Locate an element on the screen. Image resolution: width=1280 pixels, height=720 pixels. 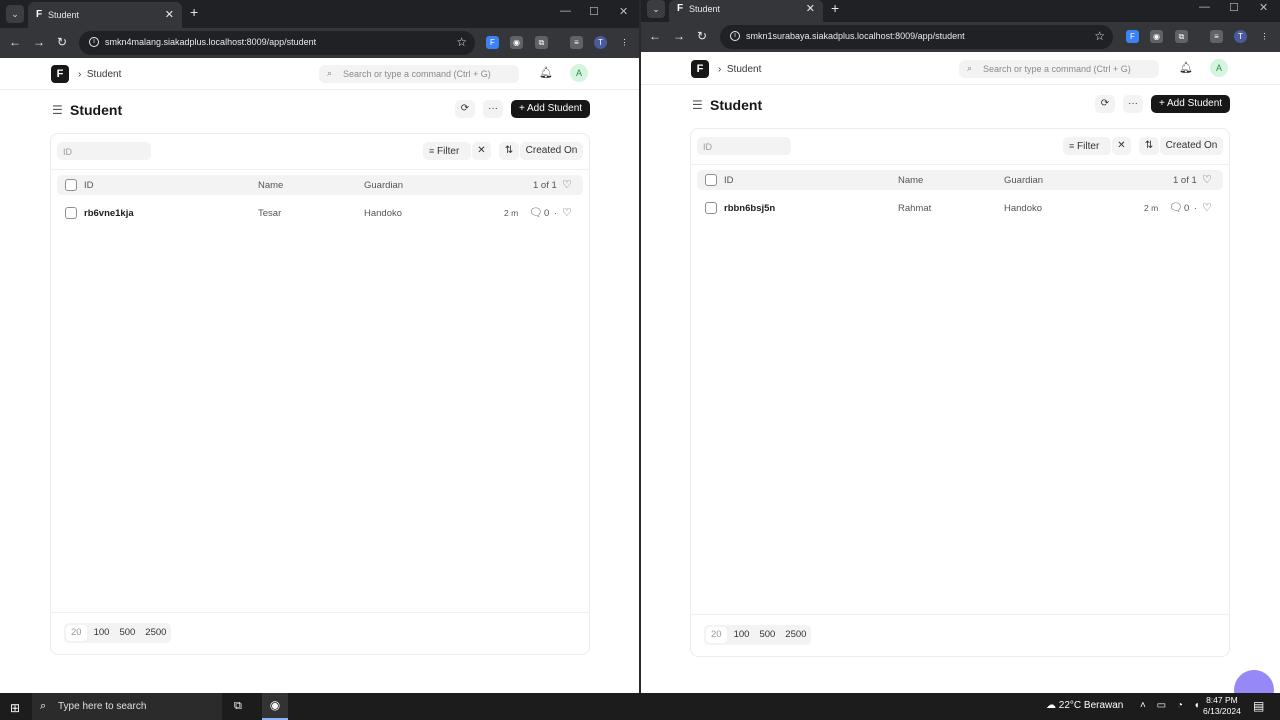
tab-title: Student is located at coordinates (705, 9).